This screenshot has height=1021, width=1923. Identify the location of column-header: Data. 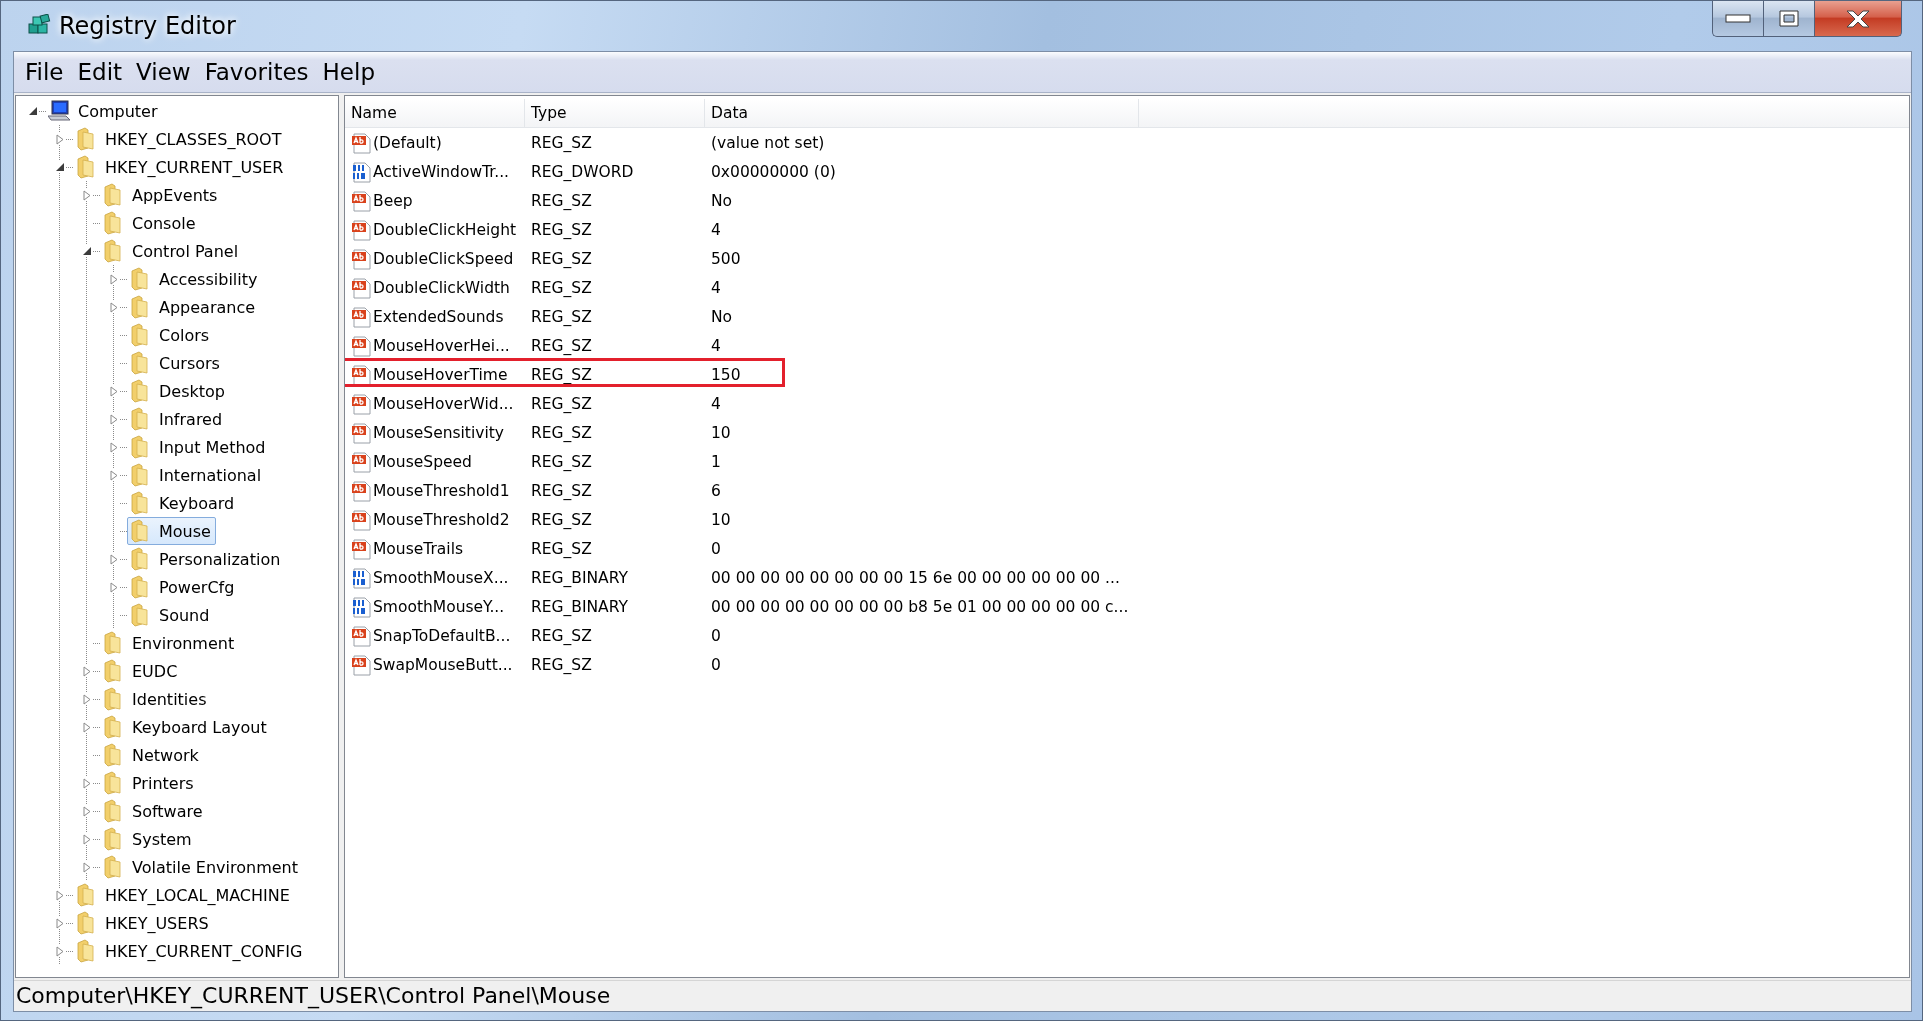
(922, 113).